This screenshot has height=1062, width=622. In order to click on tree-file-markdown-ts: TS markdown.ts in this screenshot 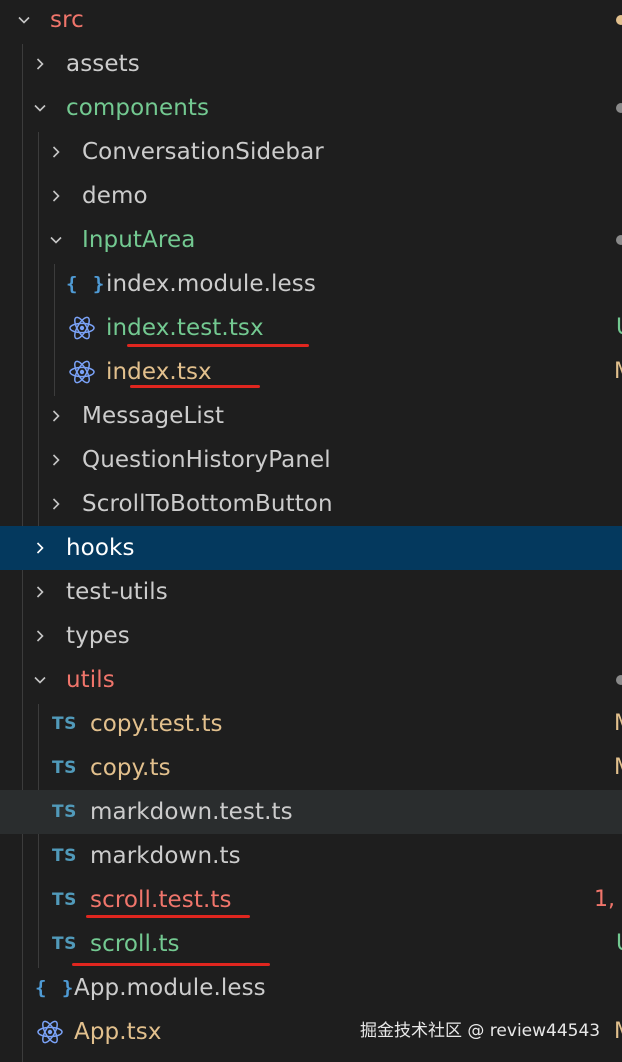, I will do `click(311, 856)`.